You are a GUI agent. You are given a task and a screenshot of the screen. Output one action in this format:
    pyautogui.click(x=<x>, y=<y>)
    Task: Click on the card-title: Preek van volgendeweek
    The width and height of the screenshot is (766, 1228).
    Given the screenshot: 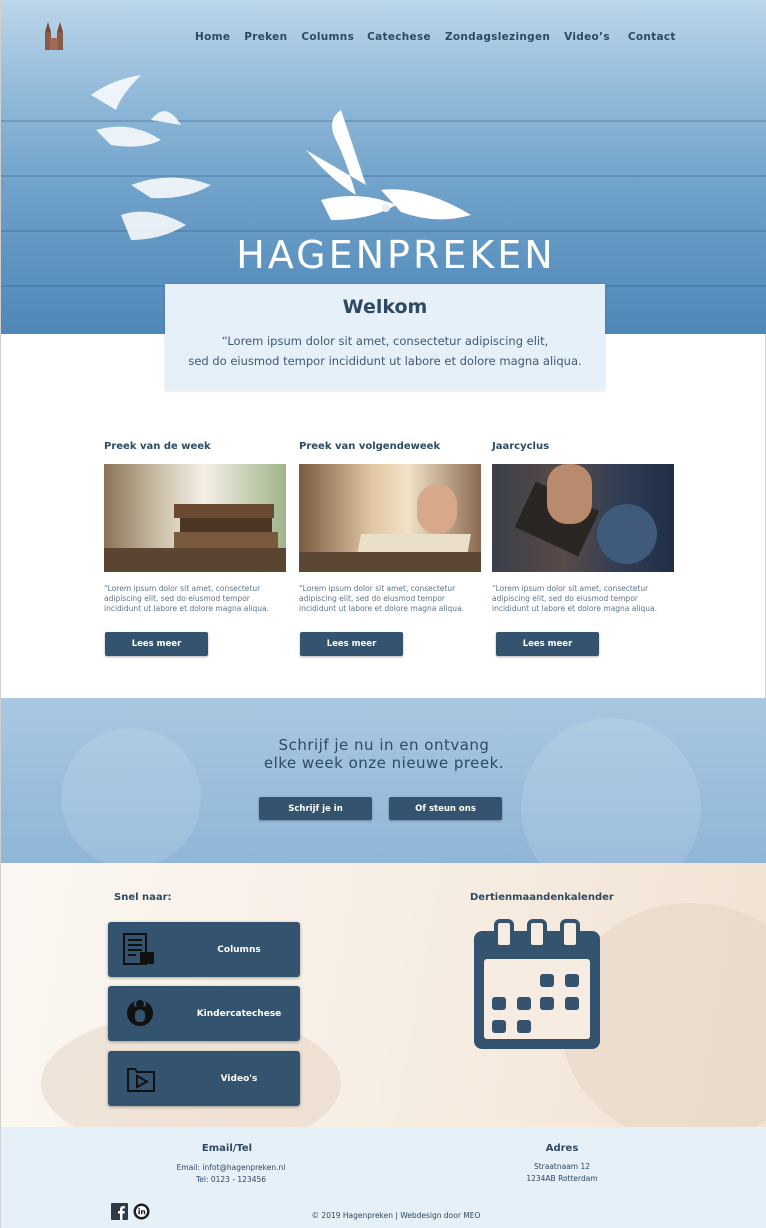 What is the action you would take?
    pyautogui.click(x=370, y=446)
    